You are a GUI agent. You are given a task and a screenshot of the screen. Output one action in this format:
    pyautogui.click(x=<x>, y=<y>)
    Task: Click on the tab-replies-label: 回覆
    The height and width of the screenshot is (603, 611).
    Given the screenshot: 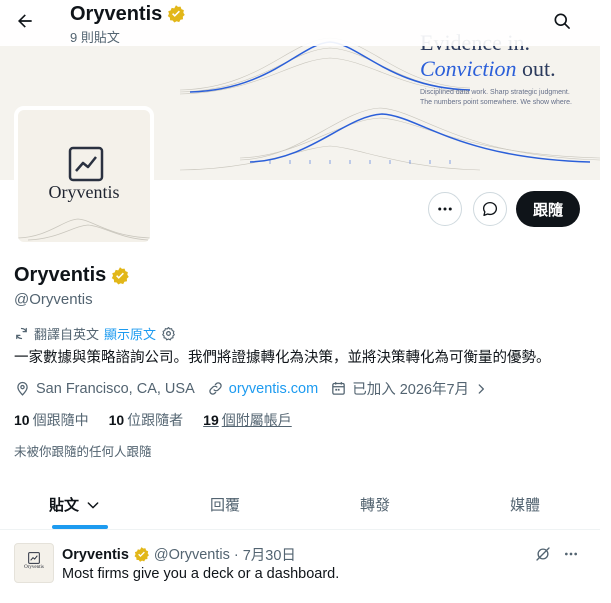 What is the action you would take?
    pyautogui.click(x=224, y=505)
    